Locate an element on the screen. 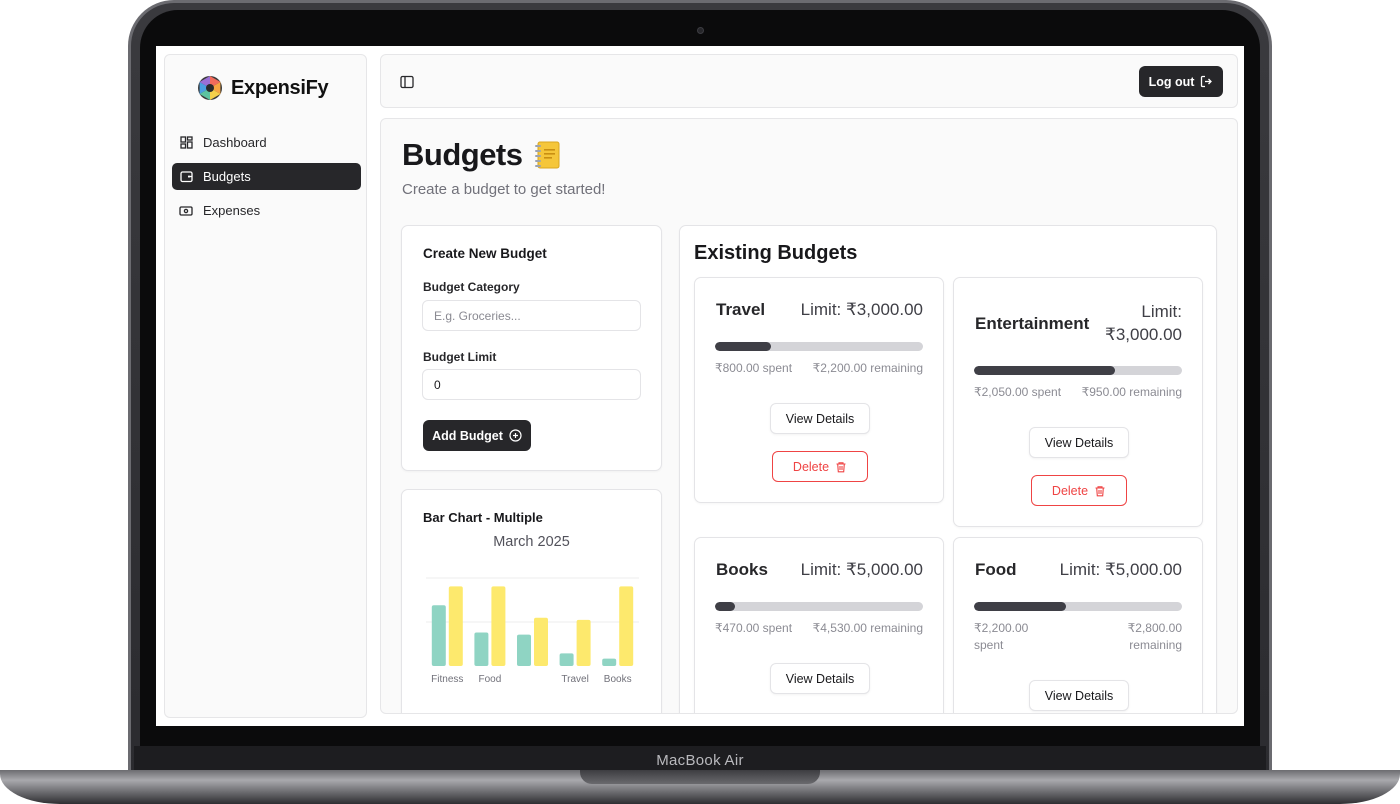  chart-x-tick-label: Food is located at coordinates (490, 679).